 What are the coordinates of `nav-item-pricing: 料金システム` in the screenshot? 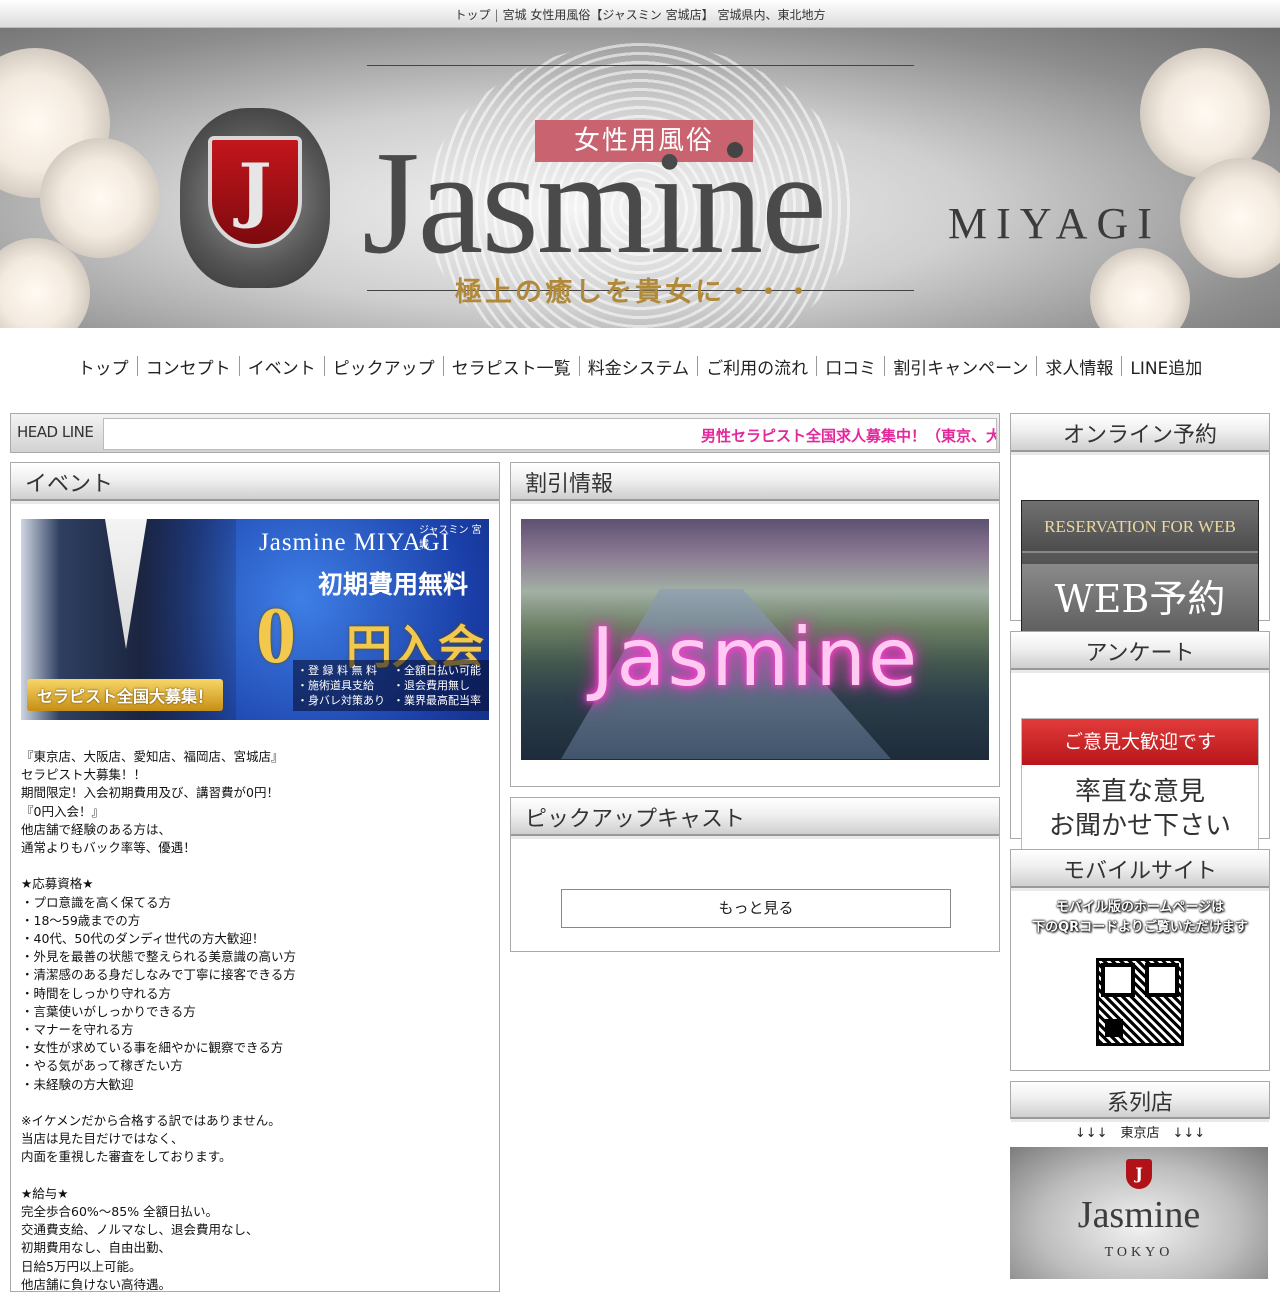 It's located at (631, 366).